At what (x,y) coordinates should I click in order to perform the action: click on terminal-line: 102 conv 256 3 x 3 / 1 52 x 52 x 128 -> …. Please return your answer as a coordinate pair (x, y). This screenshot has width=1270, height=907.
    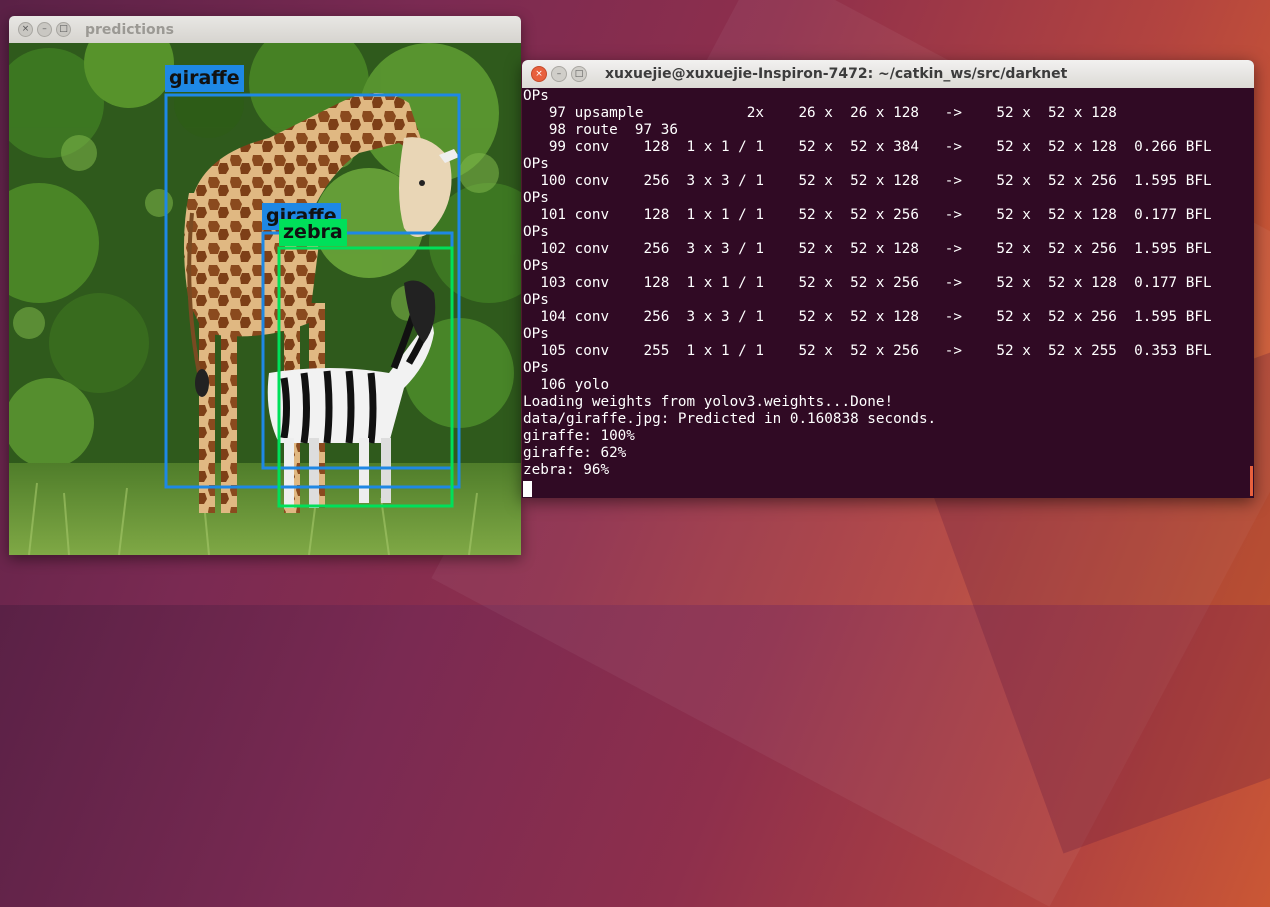
    Looking at the image, I should click on (867, 249).